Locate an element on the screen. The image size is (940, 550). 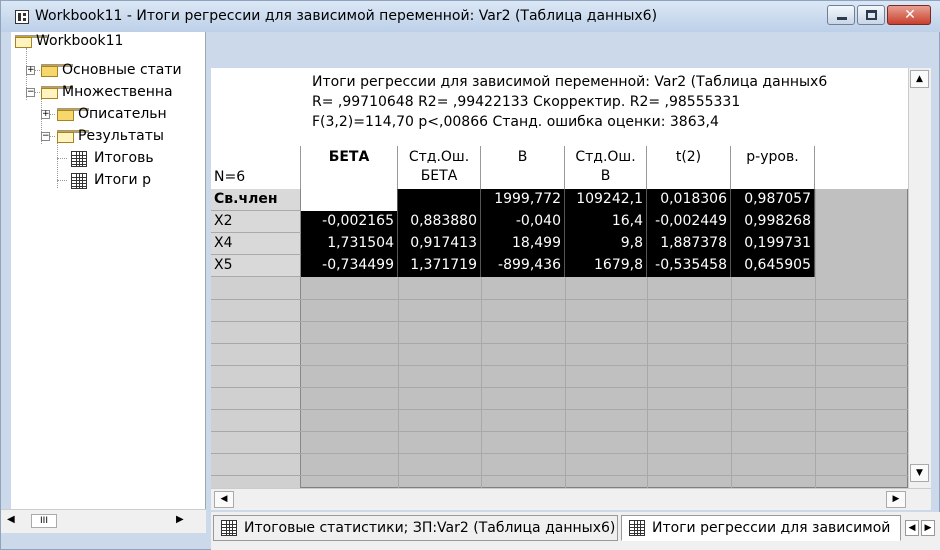
data-cell: 1,371719 is located at coordinates (439, 266).